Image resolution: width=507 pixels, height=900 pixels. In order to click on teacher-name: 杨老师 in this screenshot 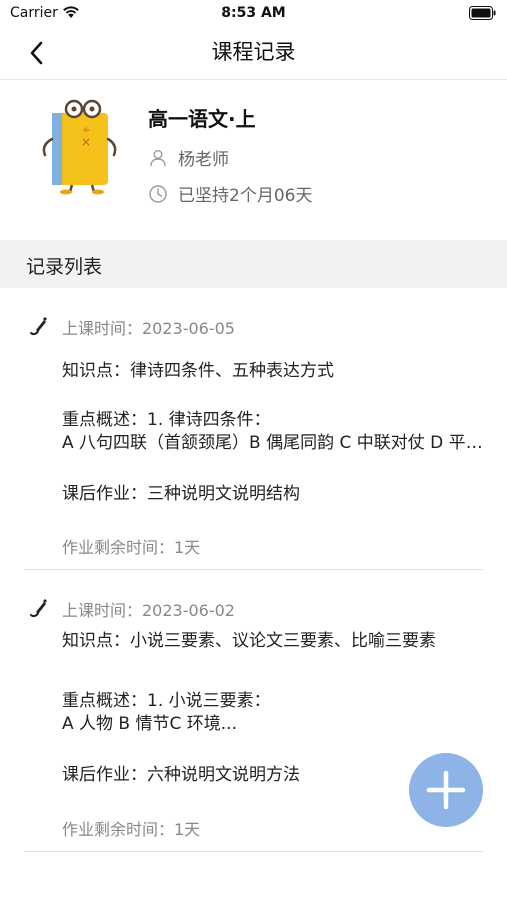, I will do `click(203, 160)`.